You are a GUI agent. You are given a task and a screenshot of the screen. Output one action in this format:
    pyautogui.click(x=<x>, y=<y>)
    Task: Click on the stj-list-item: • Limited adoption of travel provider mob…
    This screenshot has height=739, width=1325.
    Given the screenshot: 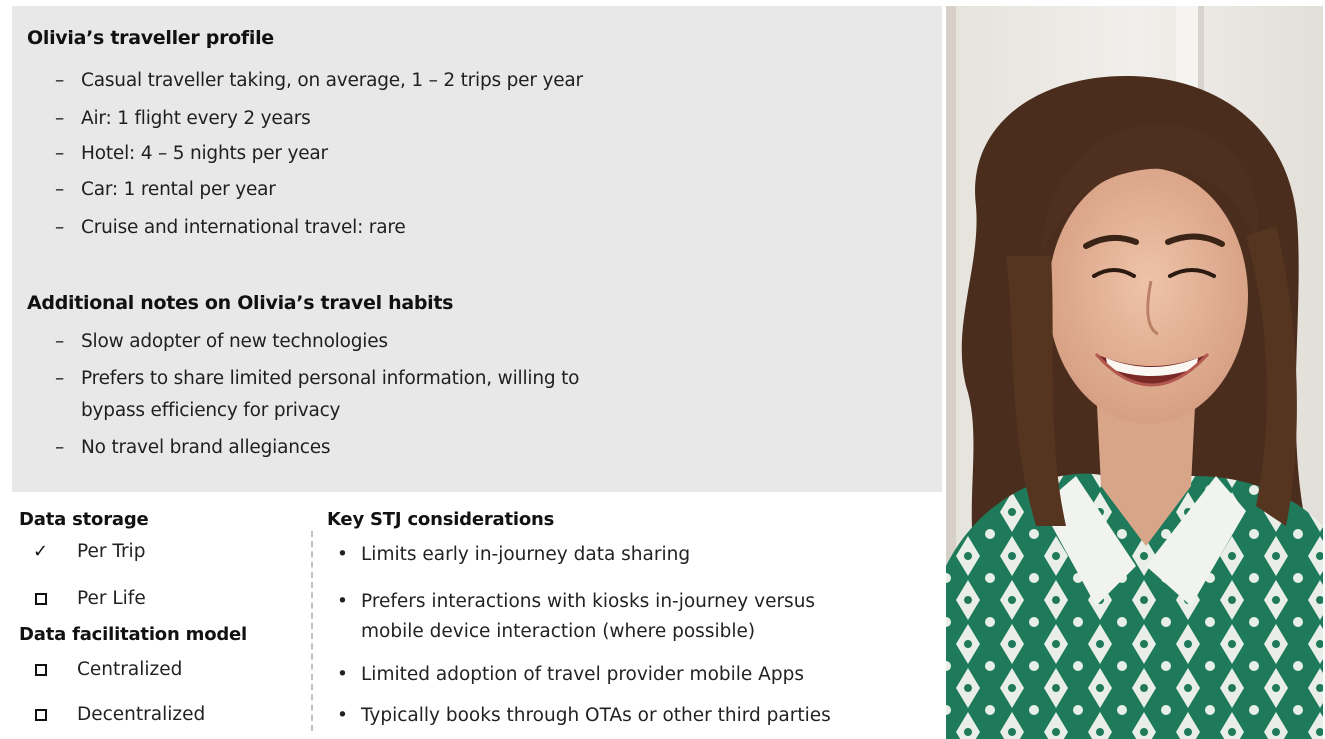 What is the action you would take?
    pyautogui.click(x=570, y=675)
    